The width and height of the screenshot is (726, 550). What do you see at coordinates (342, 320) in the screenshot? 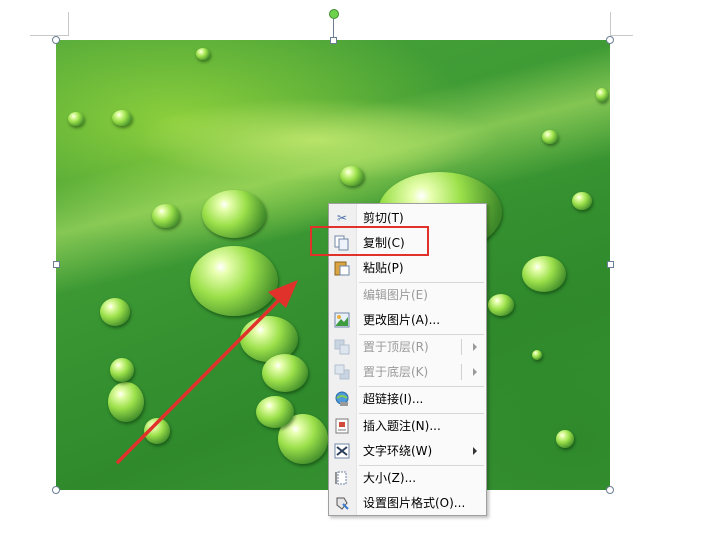
I see `change-picture-icon` at bounding box center [342, 320].